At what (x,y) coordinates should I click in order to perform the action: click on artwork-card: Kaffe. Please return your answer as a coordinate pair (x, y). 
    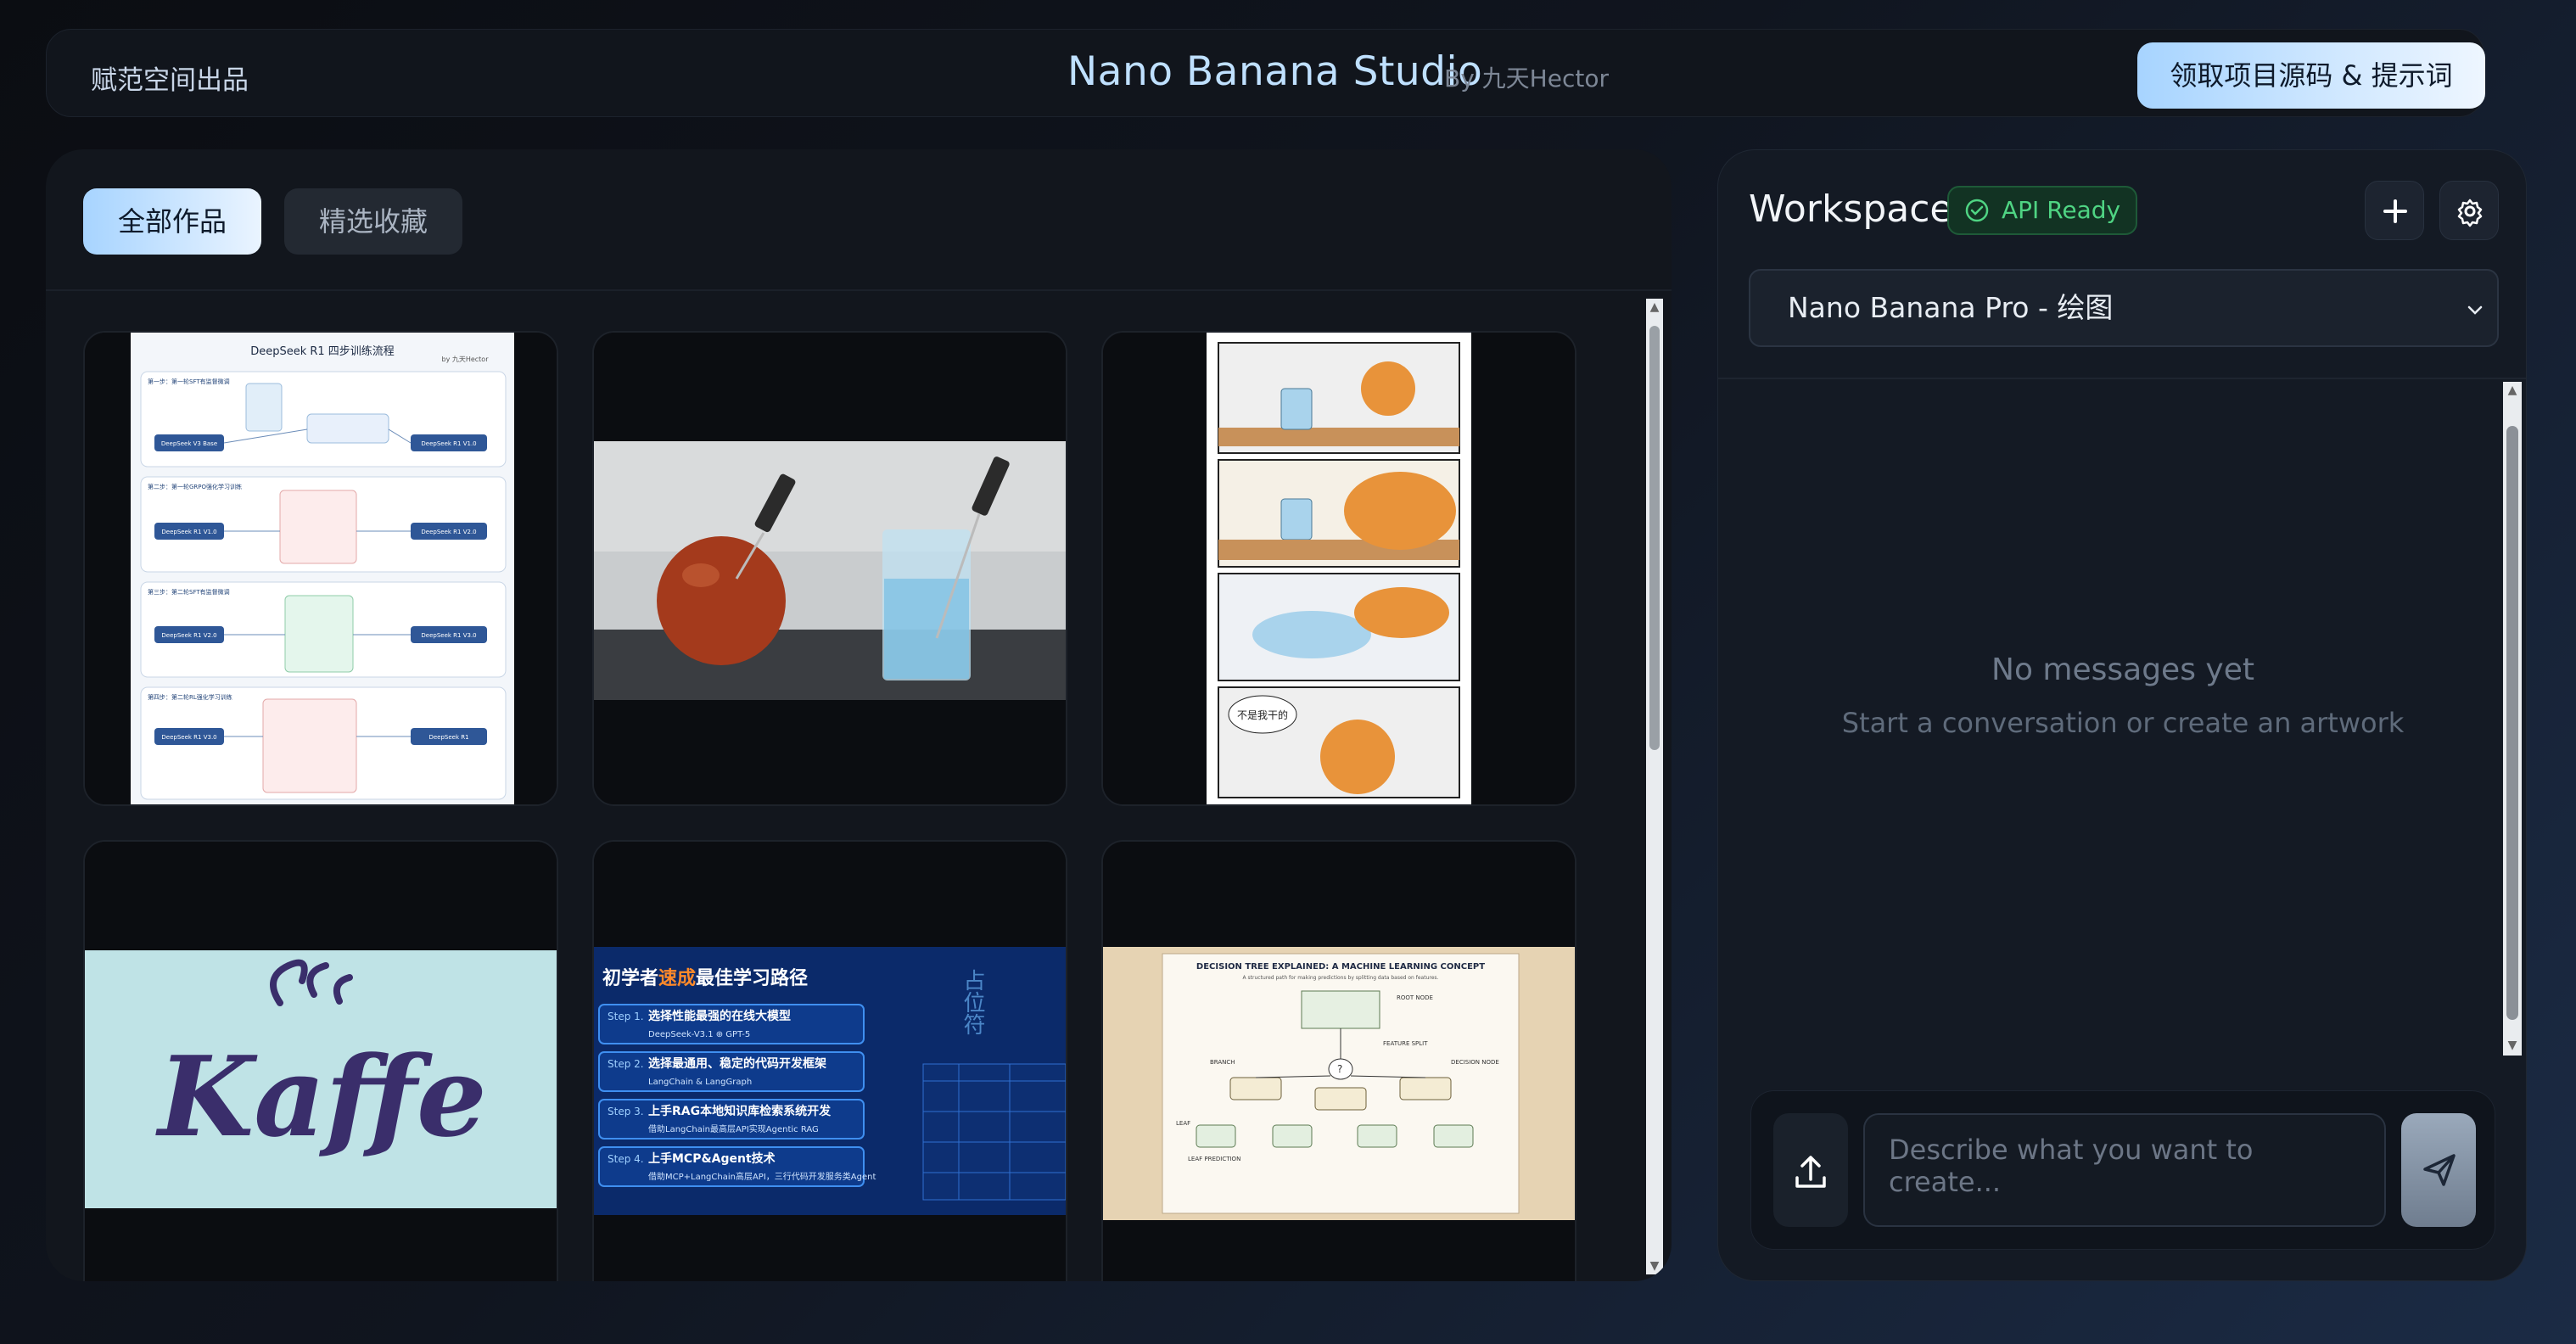
    Looking at the image, I should click on (321, 1060).